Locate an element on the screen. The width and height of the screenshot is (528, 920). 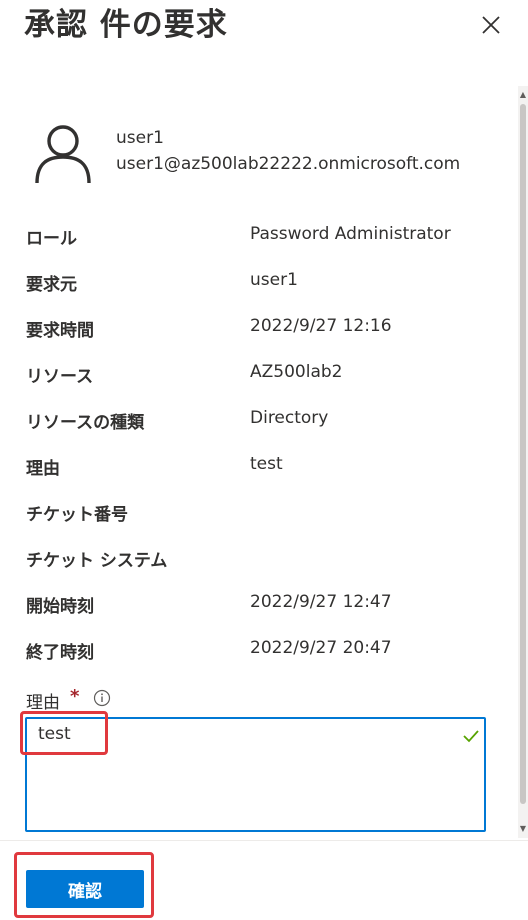
detail-label: 要求元 is located at coordinates (51, 285).